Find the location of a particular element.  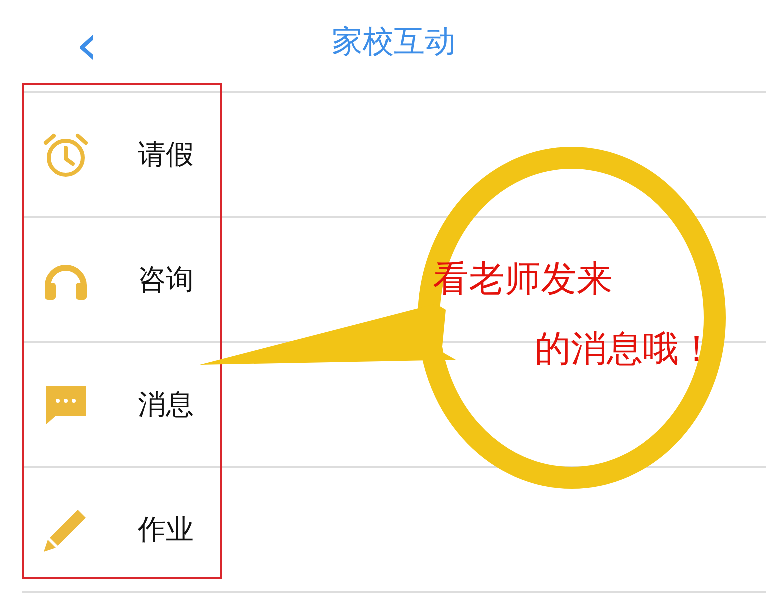

menu-item: 作业 is located at coordinates (166, 529).